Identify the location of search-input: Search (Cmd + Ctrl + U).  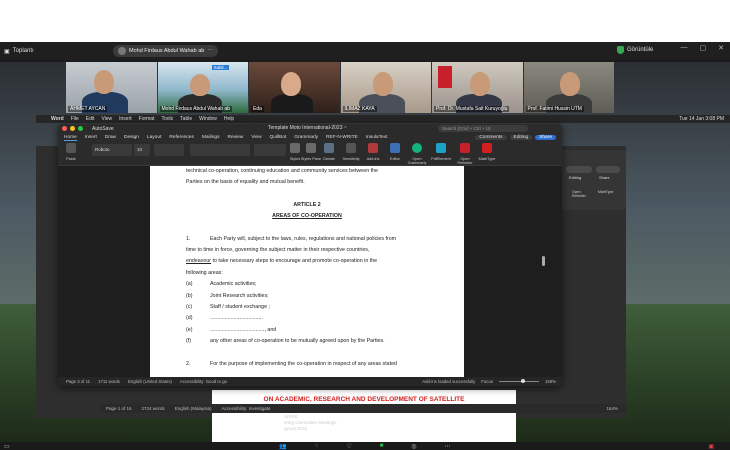
(483, 128).